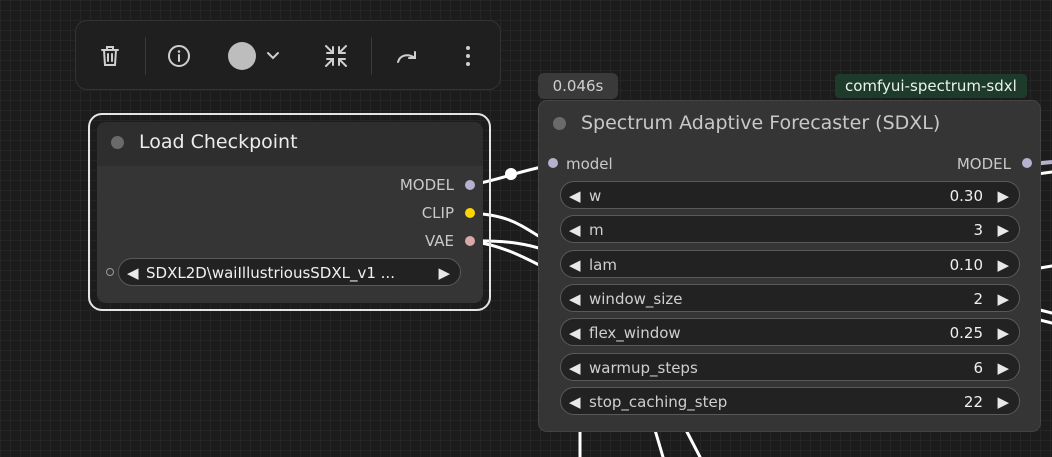  Describe the element at coordinates (635, 333) in the screenshot. I see `widget-name: flex_window` at that location.